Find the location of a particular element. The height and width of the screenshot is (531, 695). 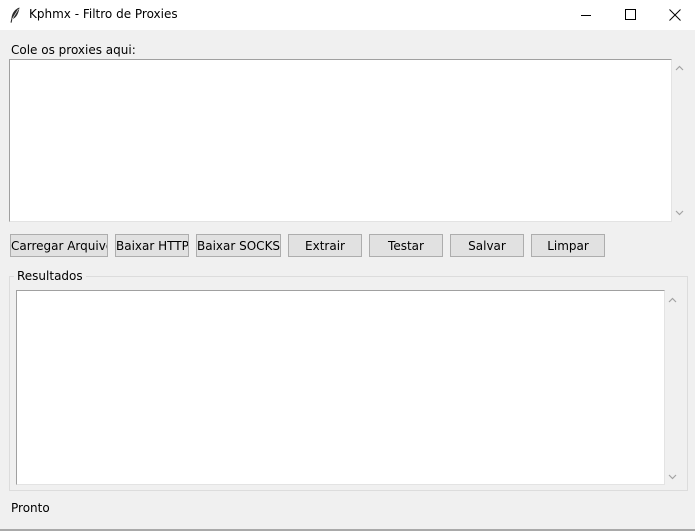

window-title: Kphmx - Filtro de Proxies is located at coordinates (103, 14).